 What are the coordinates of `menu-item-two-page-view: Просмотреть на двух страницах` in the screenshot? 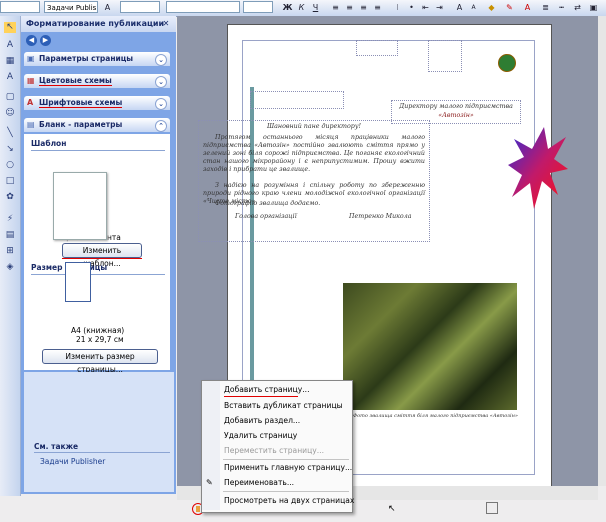 It's located at (289, 501).